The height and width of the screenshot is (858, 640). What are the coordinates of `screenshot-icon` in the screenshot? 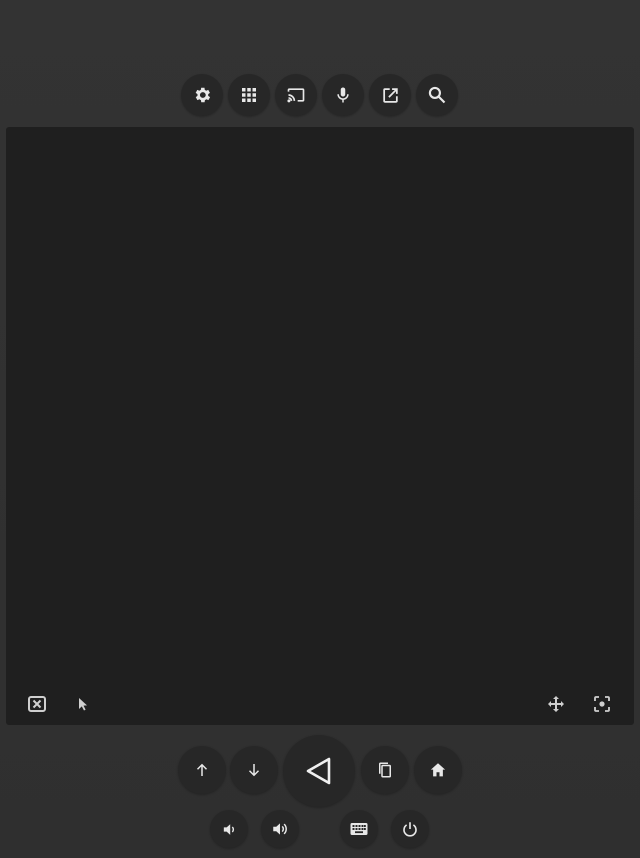 It's located at (602, 704).